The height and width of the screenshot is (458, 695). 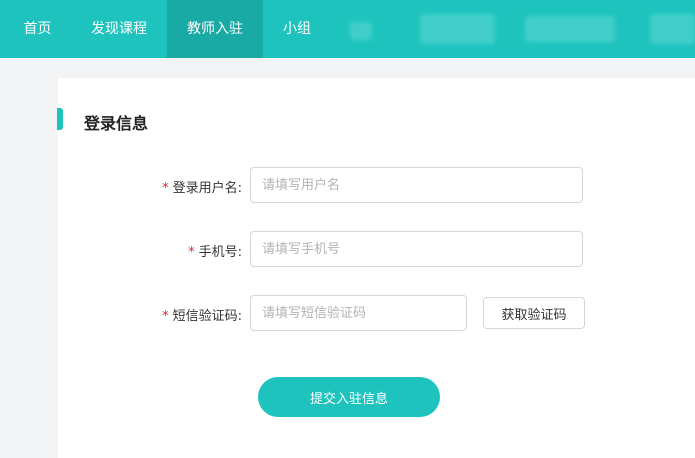 I want to click on phone-label-text: 手机号:, so click(x=220, y=252).